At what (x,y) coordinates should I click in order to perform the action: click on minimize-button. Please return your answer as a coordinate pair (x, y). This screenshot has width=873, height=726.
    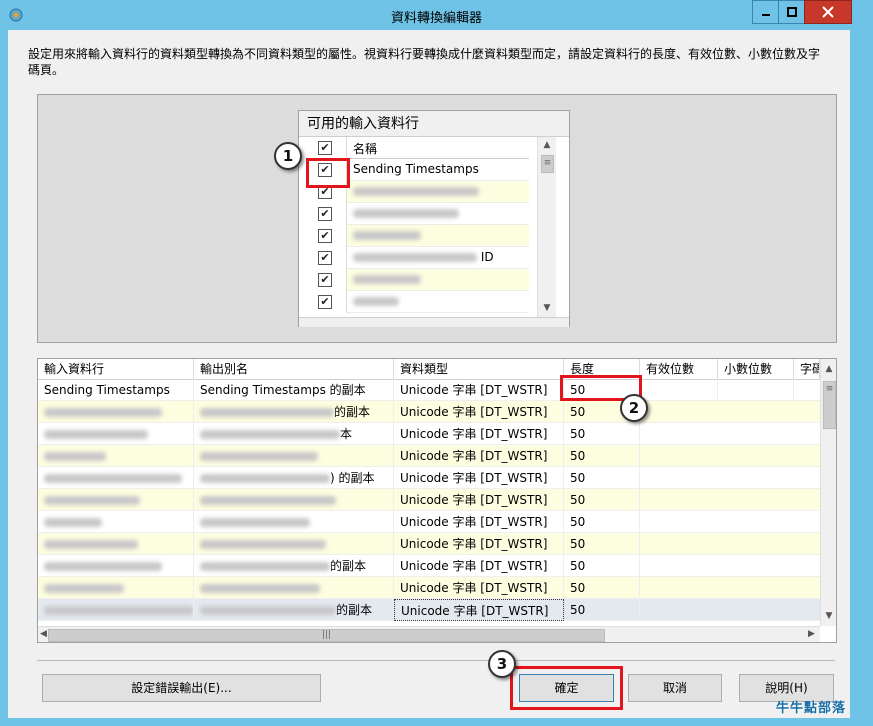
    Looking at the image, I should click on (766, 12).